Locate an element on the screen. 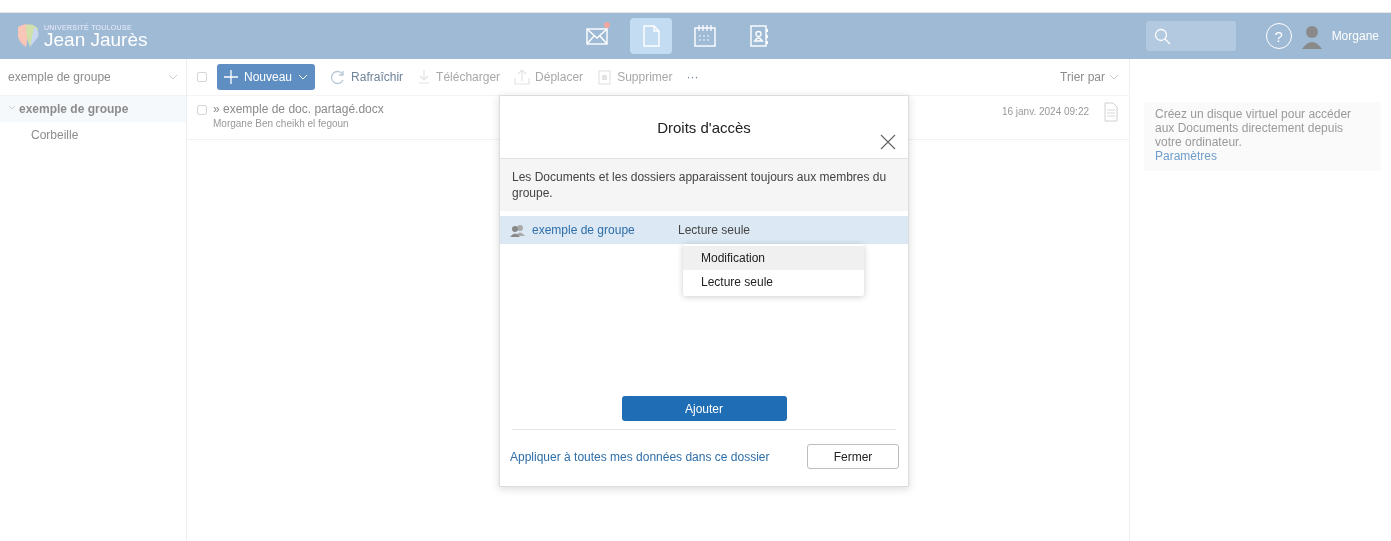 Image resolution: width=1391 pixels, height=541 pixels. file-icon is located at coordinates (1111, 112).